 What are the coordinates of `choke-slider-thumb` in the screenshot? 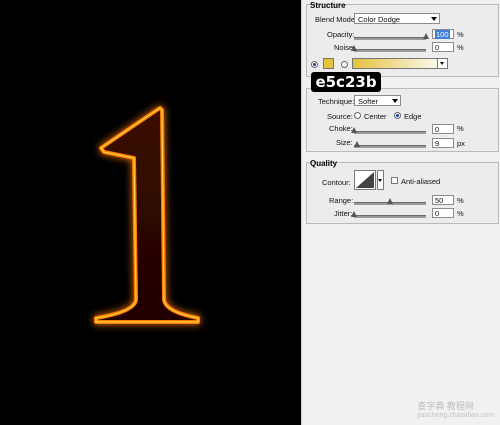 It's located at (354, 130).